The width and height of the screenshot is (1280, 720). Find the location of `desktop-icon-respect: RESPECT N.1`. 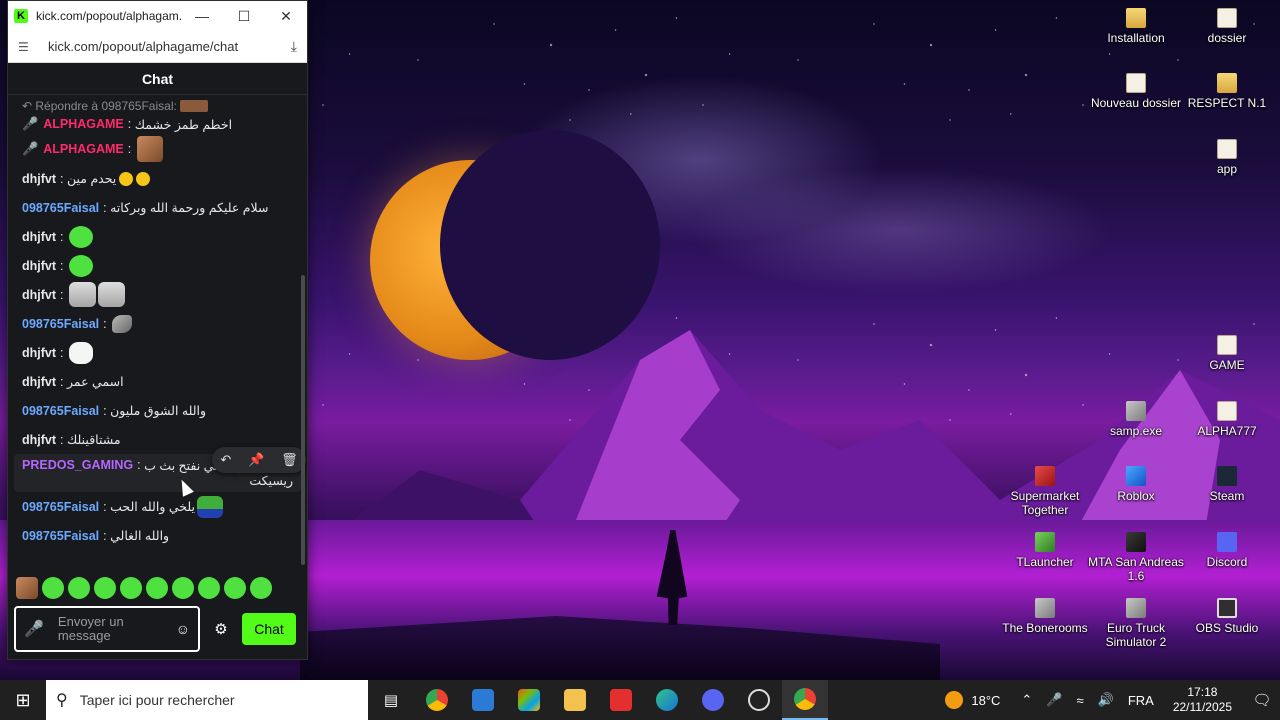

desktop-icon-respect: RESPECT N.1 is located at coordinates (1227, 91).